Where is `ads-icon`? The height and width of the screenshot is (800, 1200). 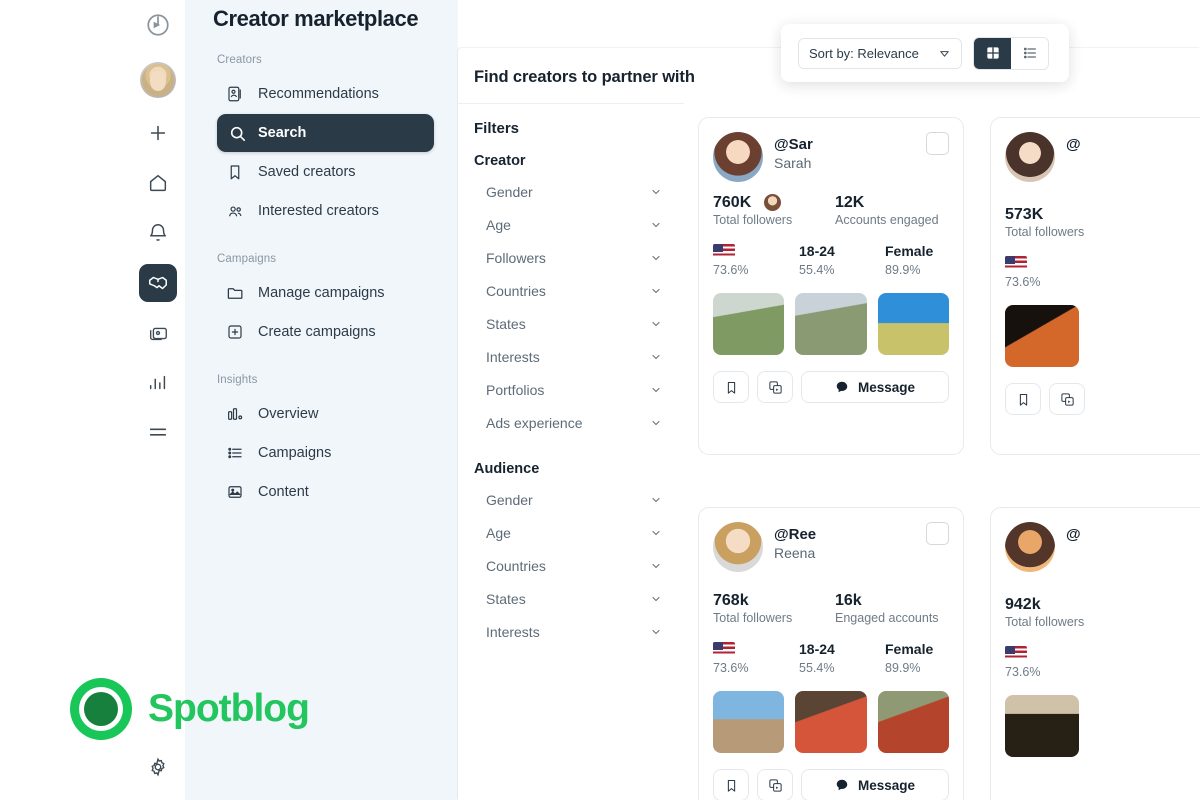 ads-icon is located at coordinates (158, 333).